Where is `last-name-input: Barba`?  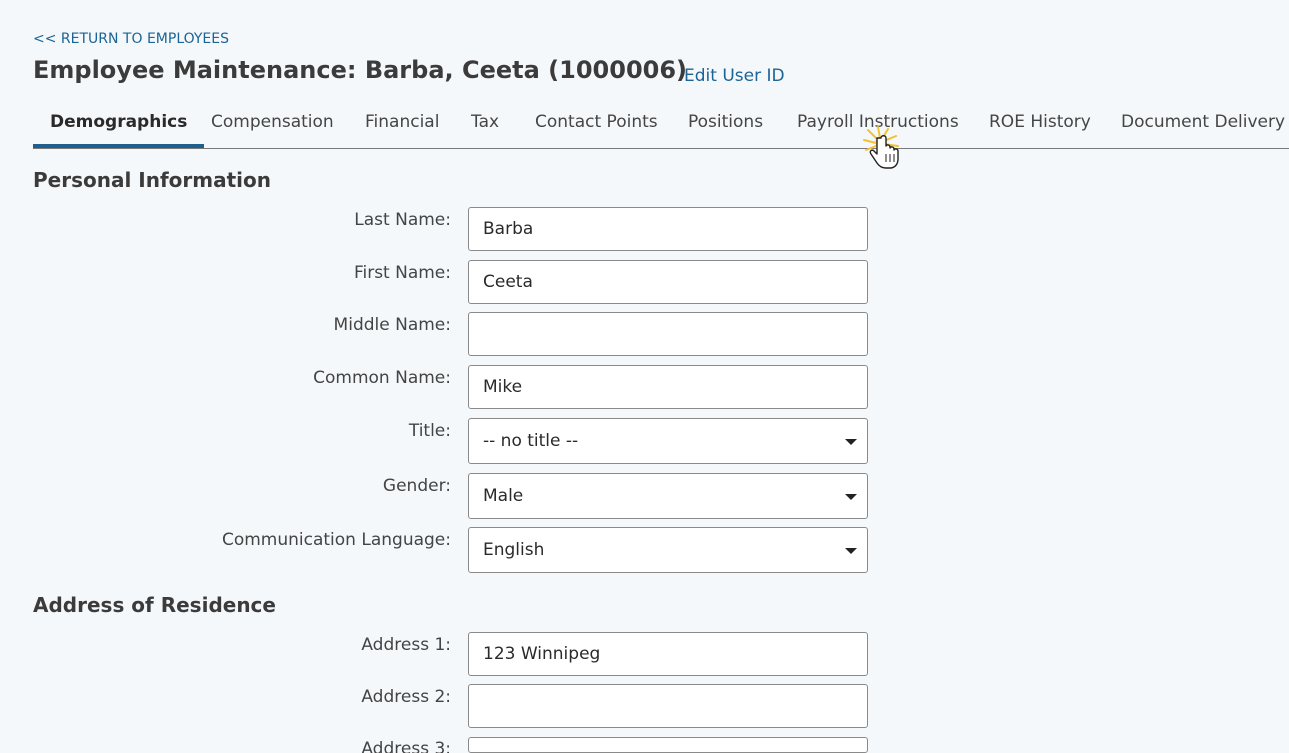
last-name-input: Barba is located at coordinates (668, 229).